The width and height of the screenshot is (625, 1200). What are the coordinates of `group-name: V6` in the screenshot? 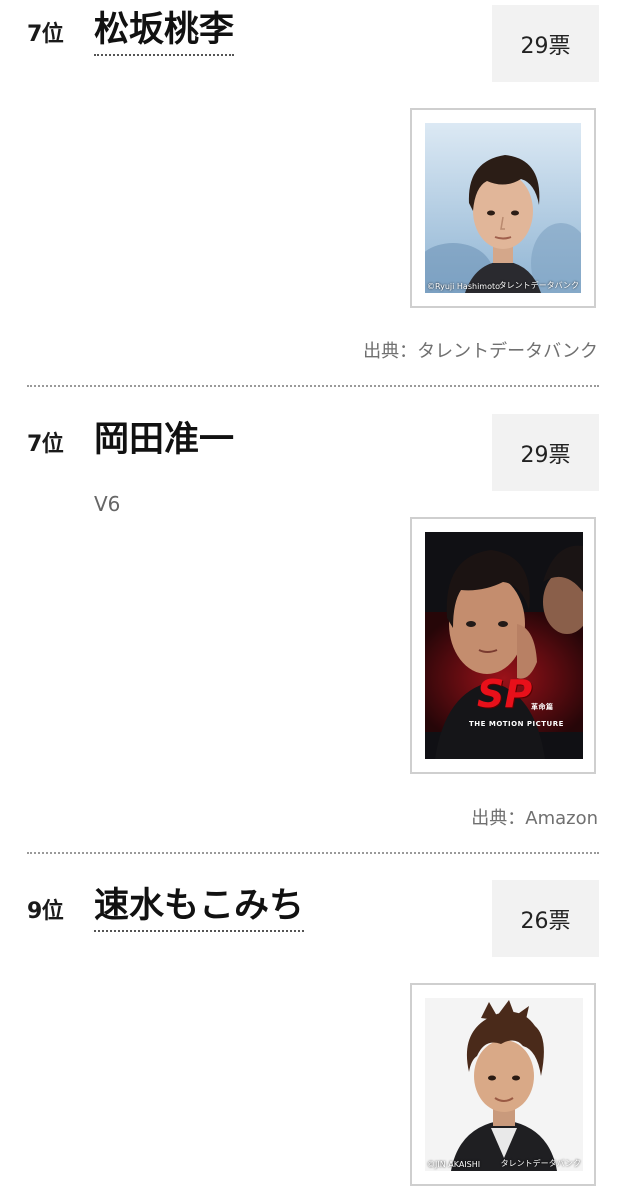 It's located at (107, 504).